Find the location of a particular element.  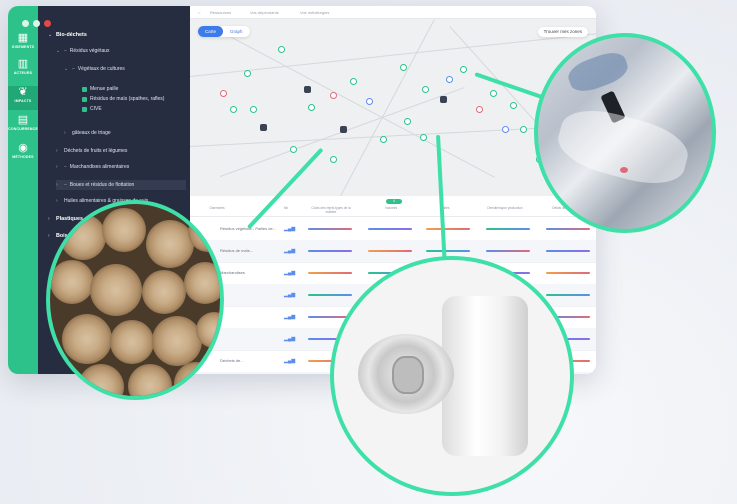

find-zones-button: Trouver mes zones is located at coordinates (562, 32).